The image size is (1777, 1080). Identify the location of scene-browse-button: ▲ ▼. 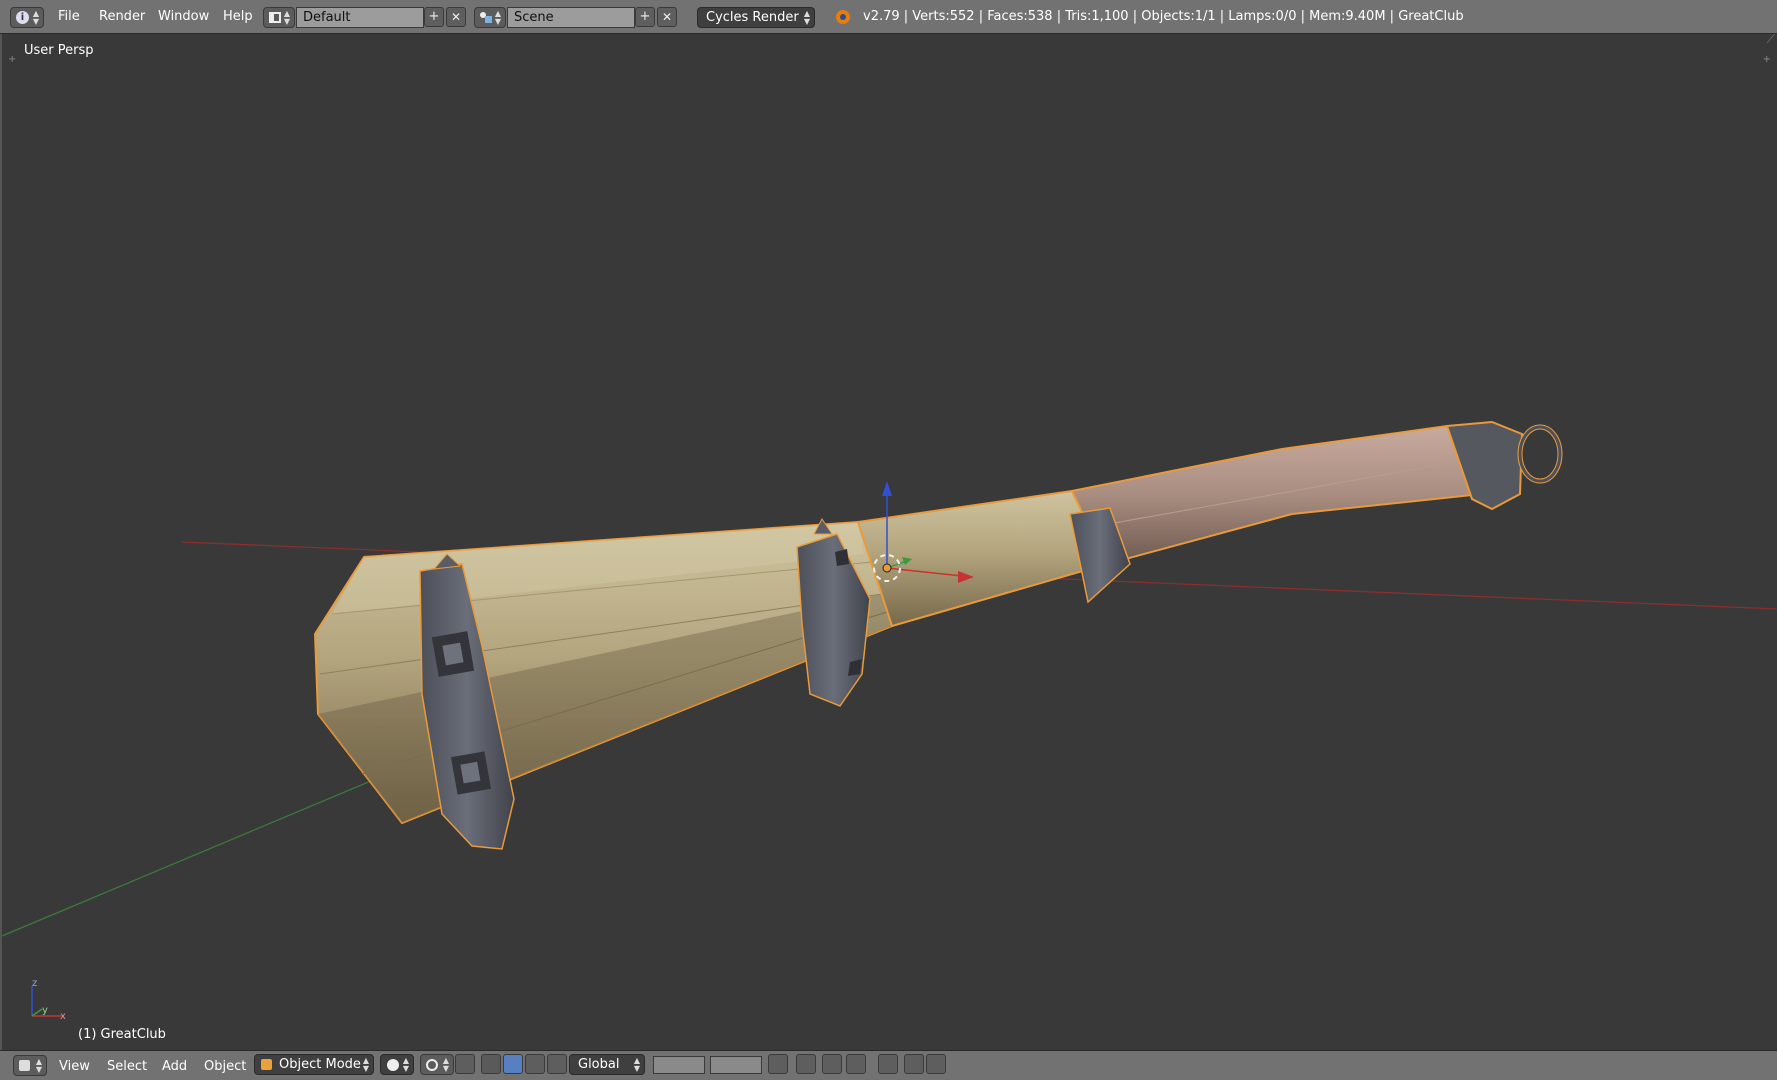
(490, 17).